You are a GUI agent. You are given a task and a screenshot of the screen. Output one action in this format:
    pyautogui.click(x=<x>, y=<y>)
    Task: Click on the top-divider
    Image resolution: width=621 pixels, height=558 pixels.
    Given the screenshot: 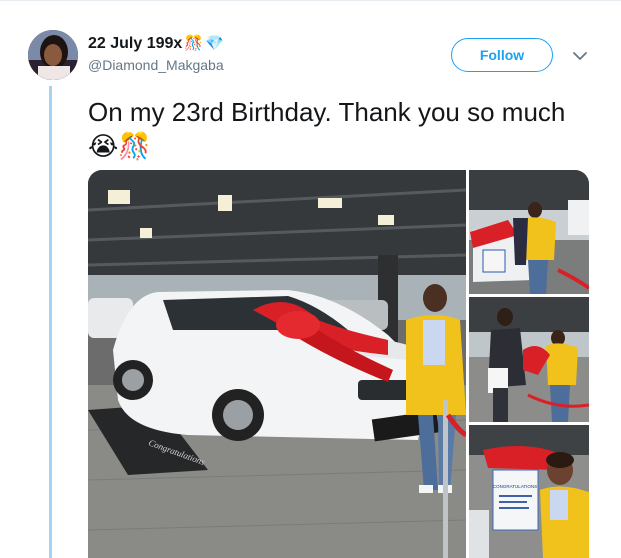 What is the action you would take?
    pyautogui.click(x=310, y=0)
    